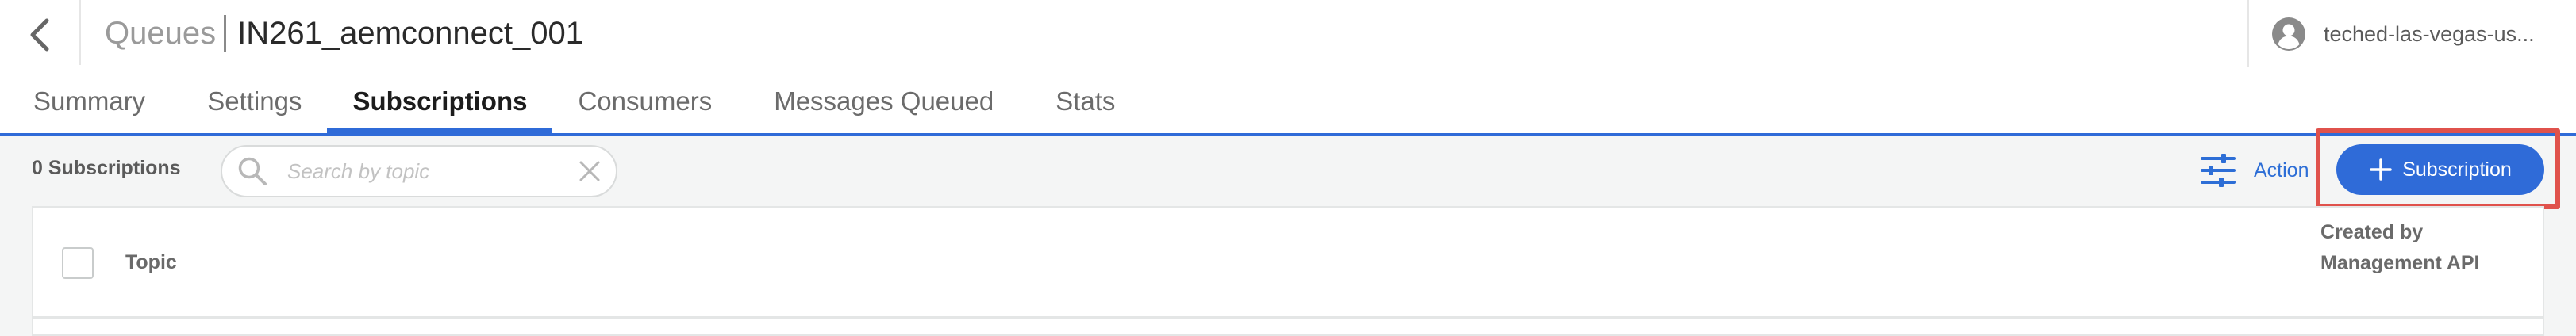 The image size is (2576, 336). I want to click on tab-messages-queued: Messages Queued, so click(884, 102).